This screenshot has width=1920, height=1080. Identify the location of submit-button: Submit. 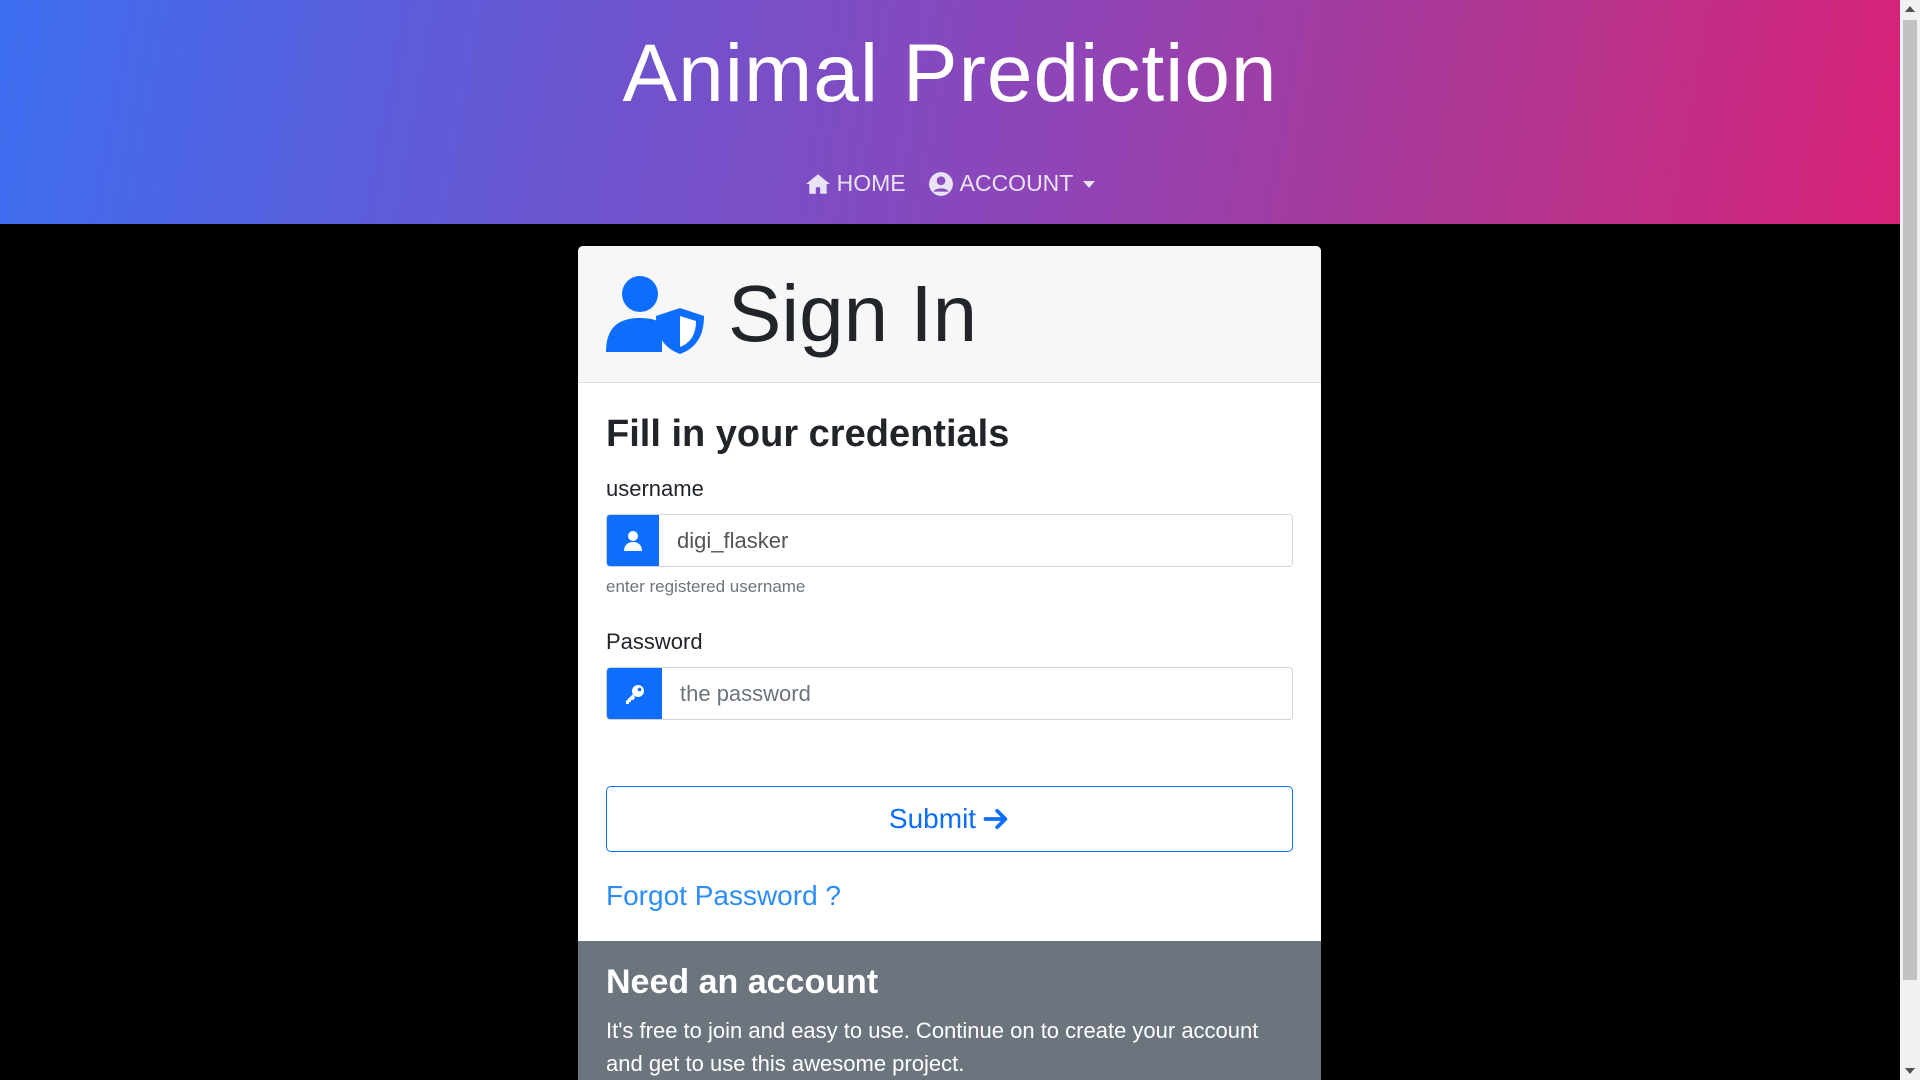
(949, 819).